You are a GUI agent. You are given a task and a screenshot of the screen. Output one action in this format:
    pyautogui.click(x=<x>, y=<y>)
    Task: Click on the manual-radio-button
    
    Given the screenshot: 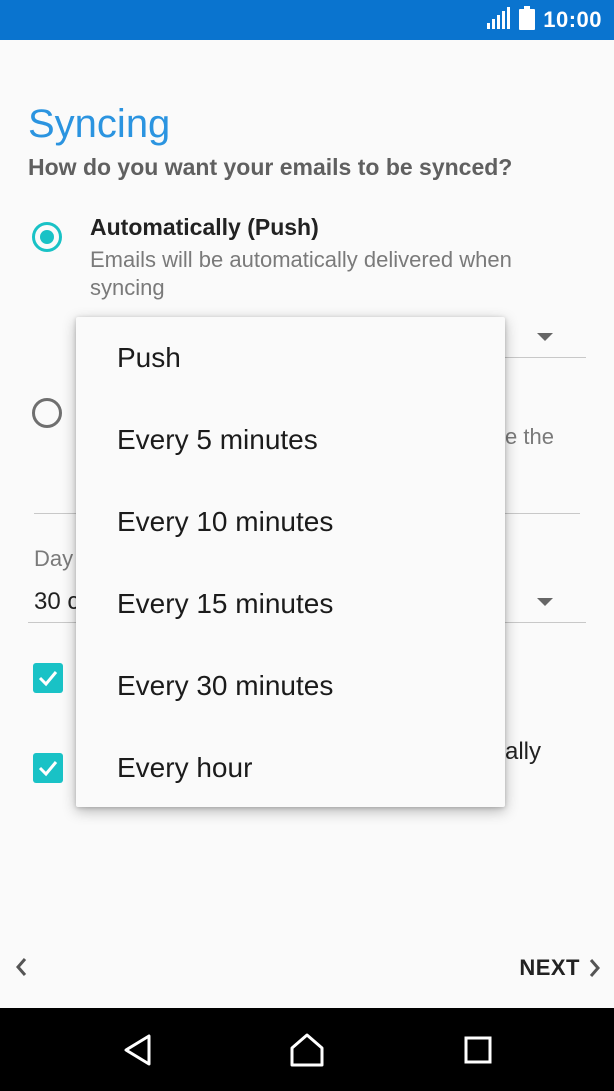 What is the action you would take?
    pyautogui.click(x=47, y=413)
    